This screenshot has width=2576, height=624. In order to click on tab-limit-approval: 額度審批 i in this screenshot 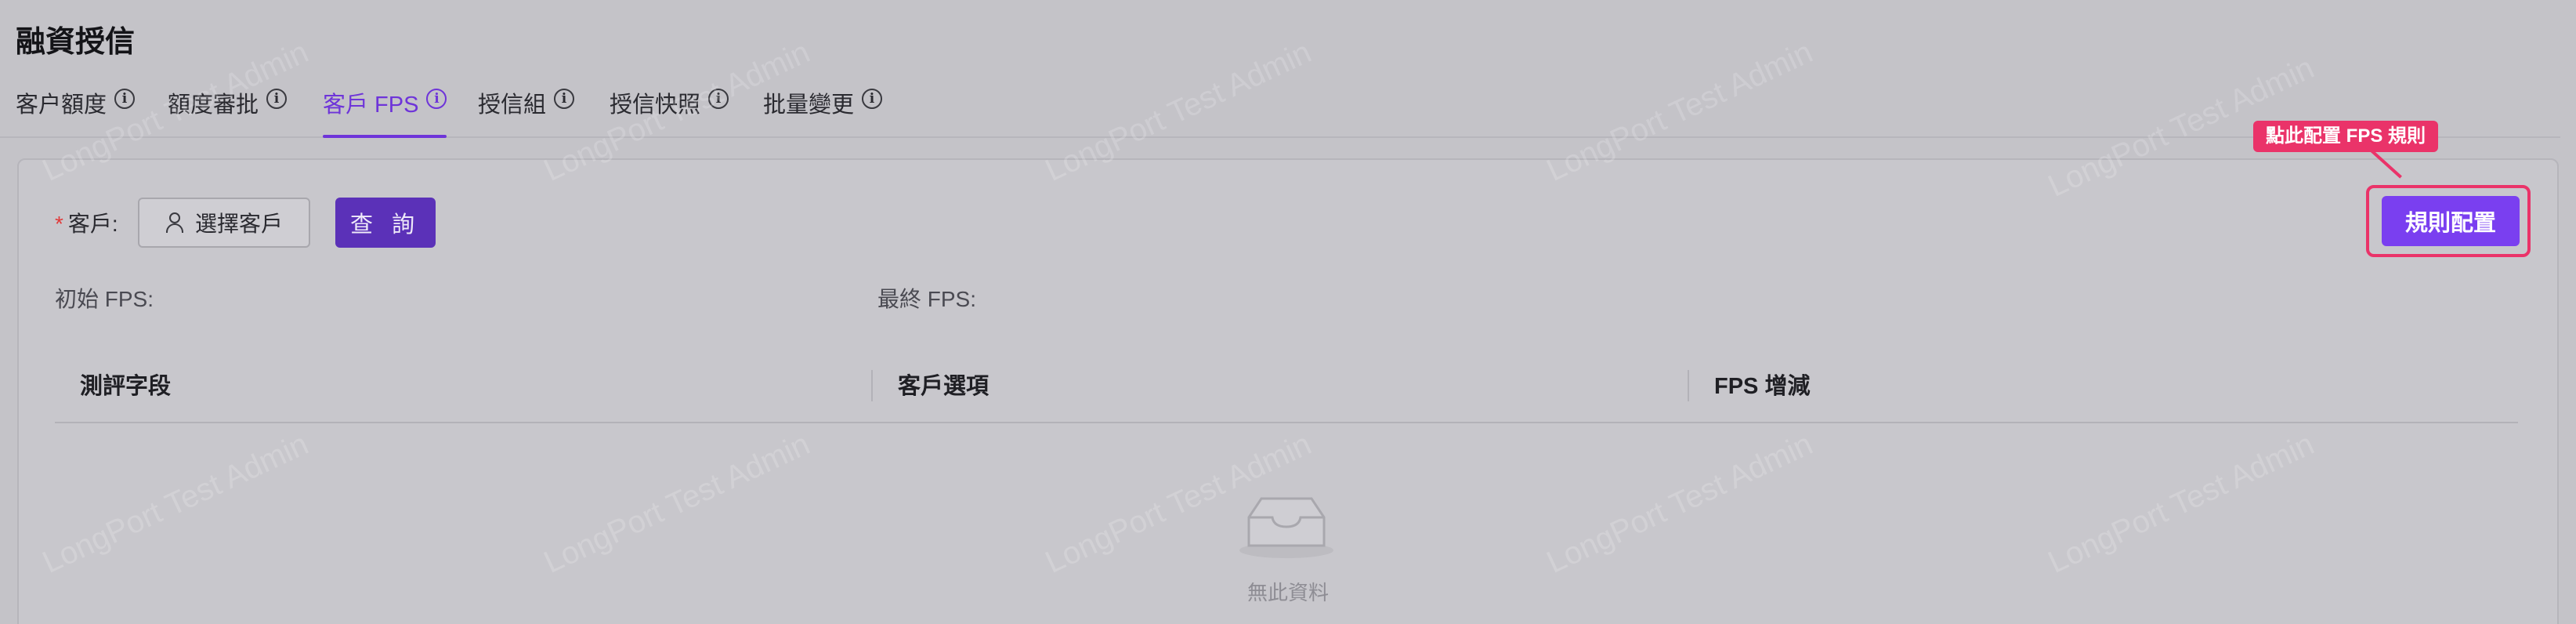, I will do `click(228, 112)`.